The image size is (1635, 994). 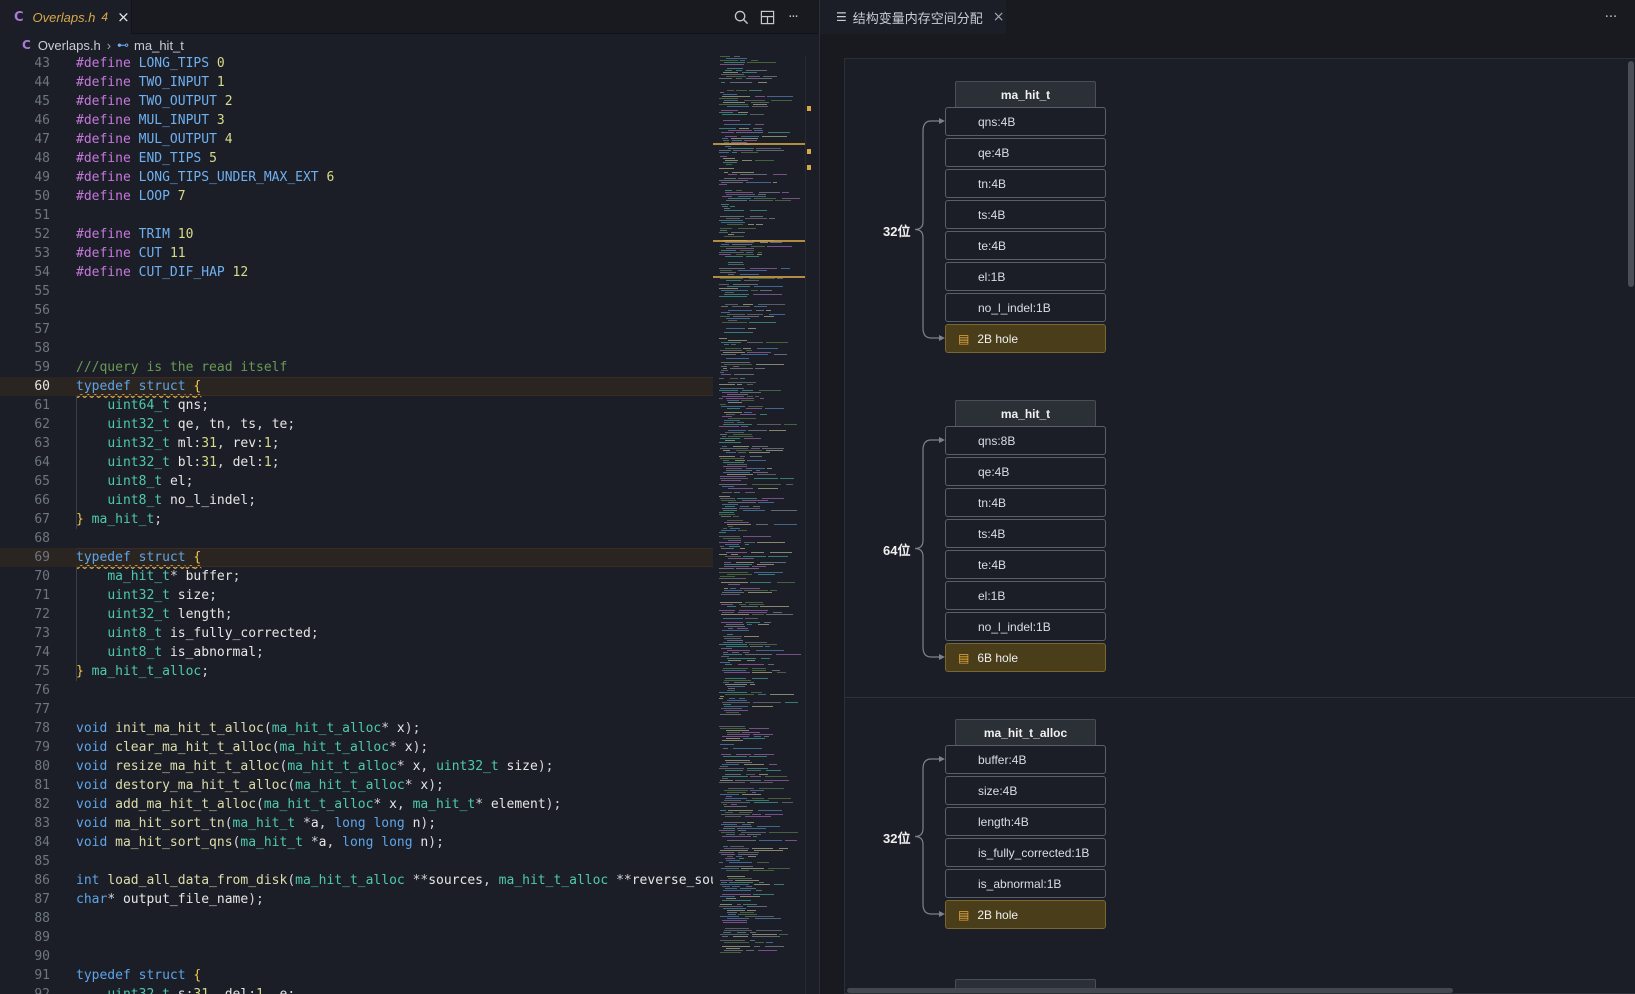 What do you see at coordinates (356, 367) in the screenshot?
I see `code-line: 59 ///query is the read itself` at bounding box center [356, 367].